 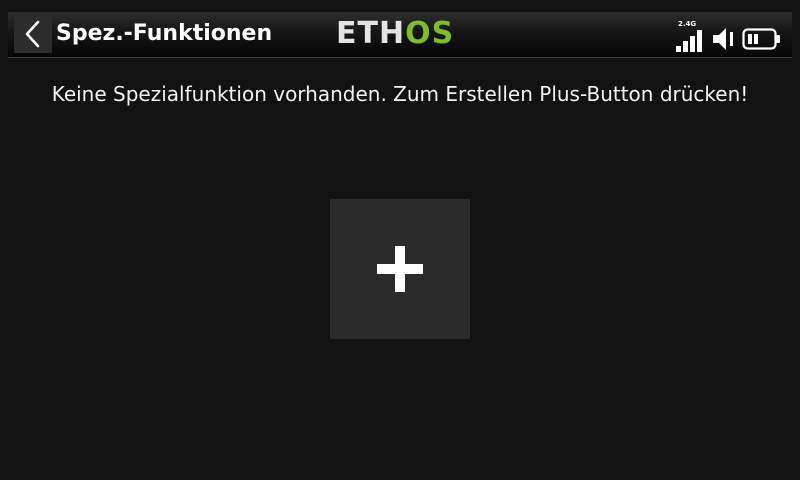 What do you see at coordinates (371, 33) in the screenshot?
I see `logo-main-text: ETH` at bounding box center [371, 33].